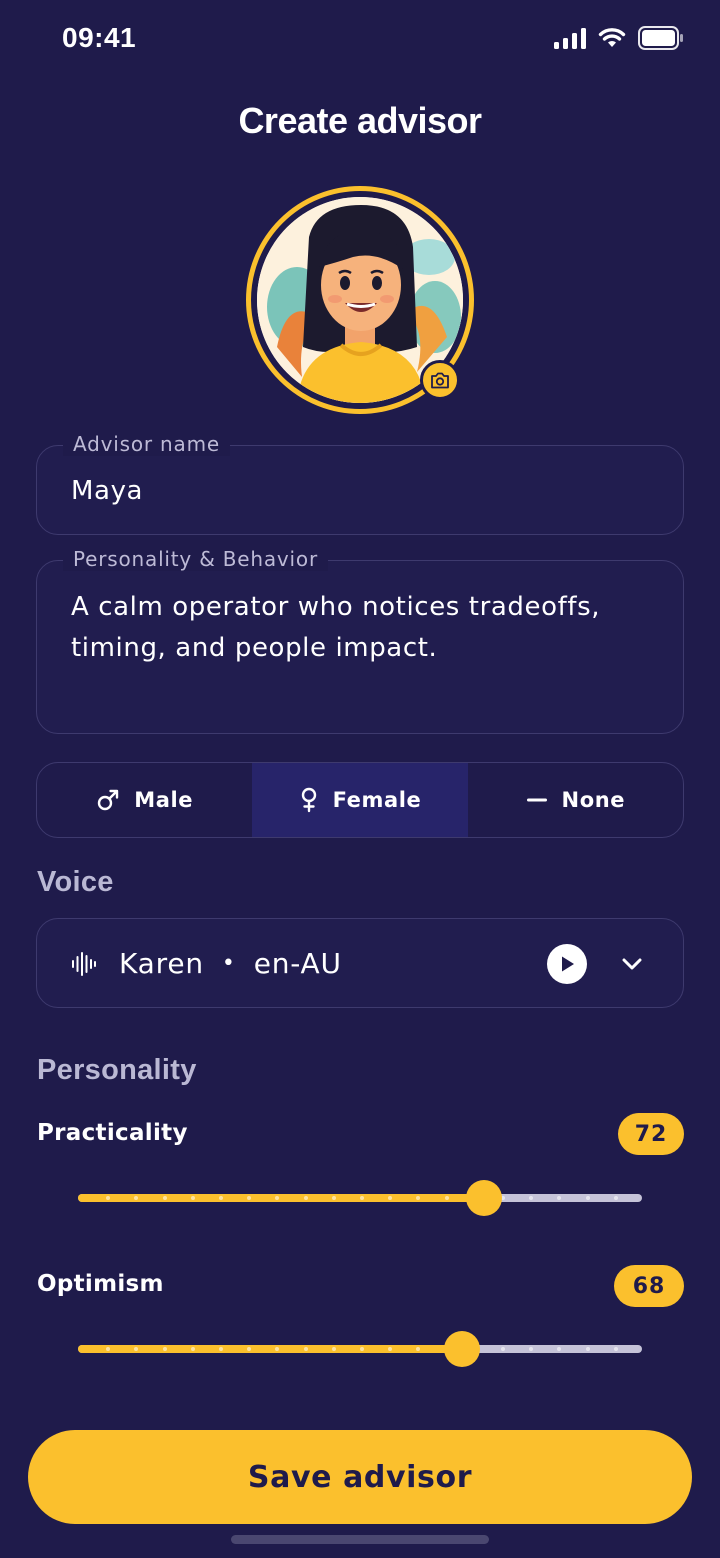 This screenshot has width=720, height=1558. What do you see at coordinates (593, 800) in the screenshot?
I see `gender-label-none: None` at bounding box center [593, 800].